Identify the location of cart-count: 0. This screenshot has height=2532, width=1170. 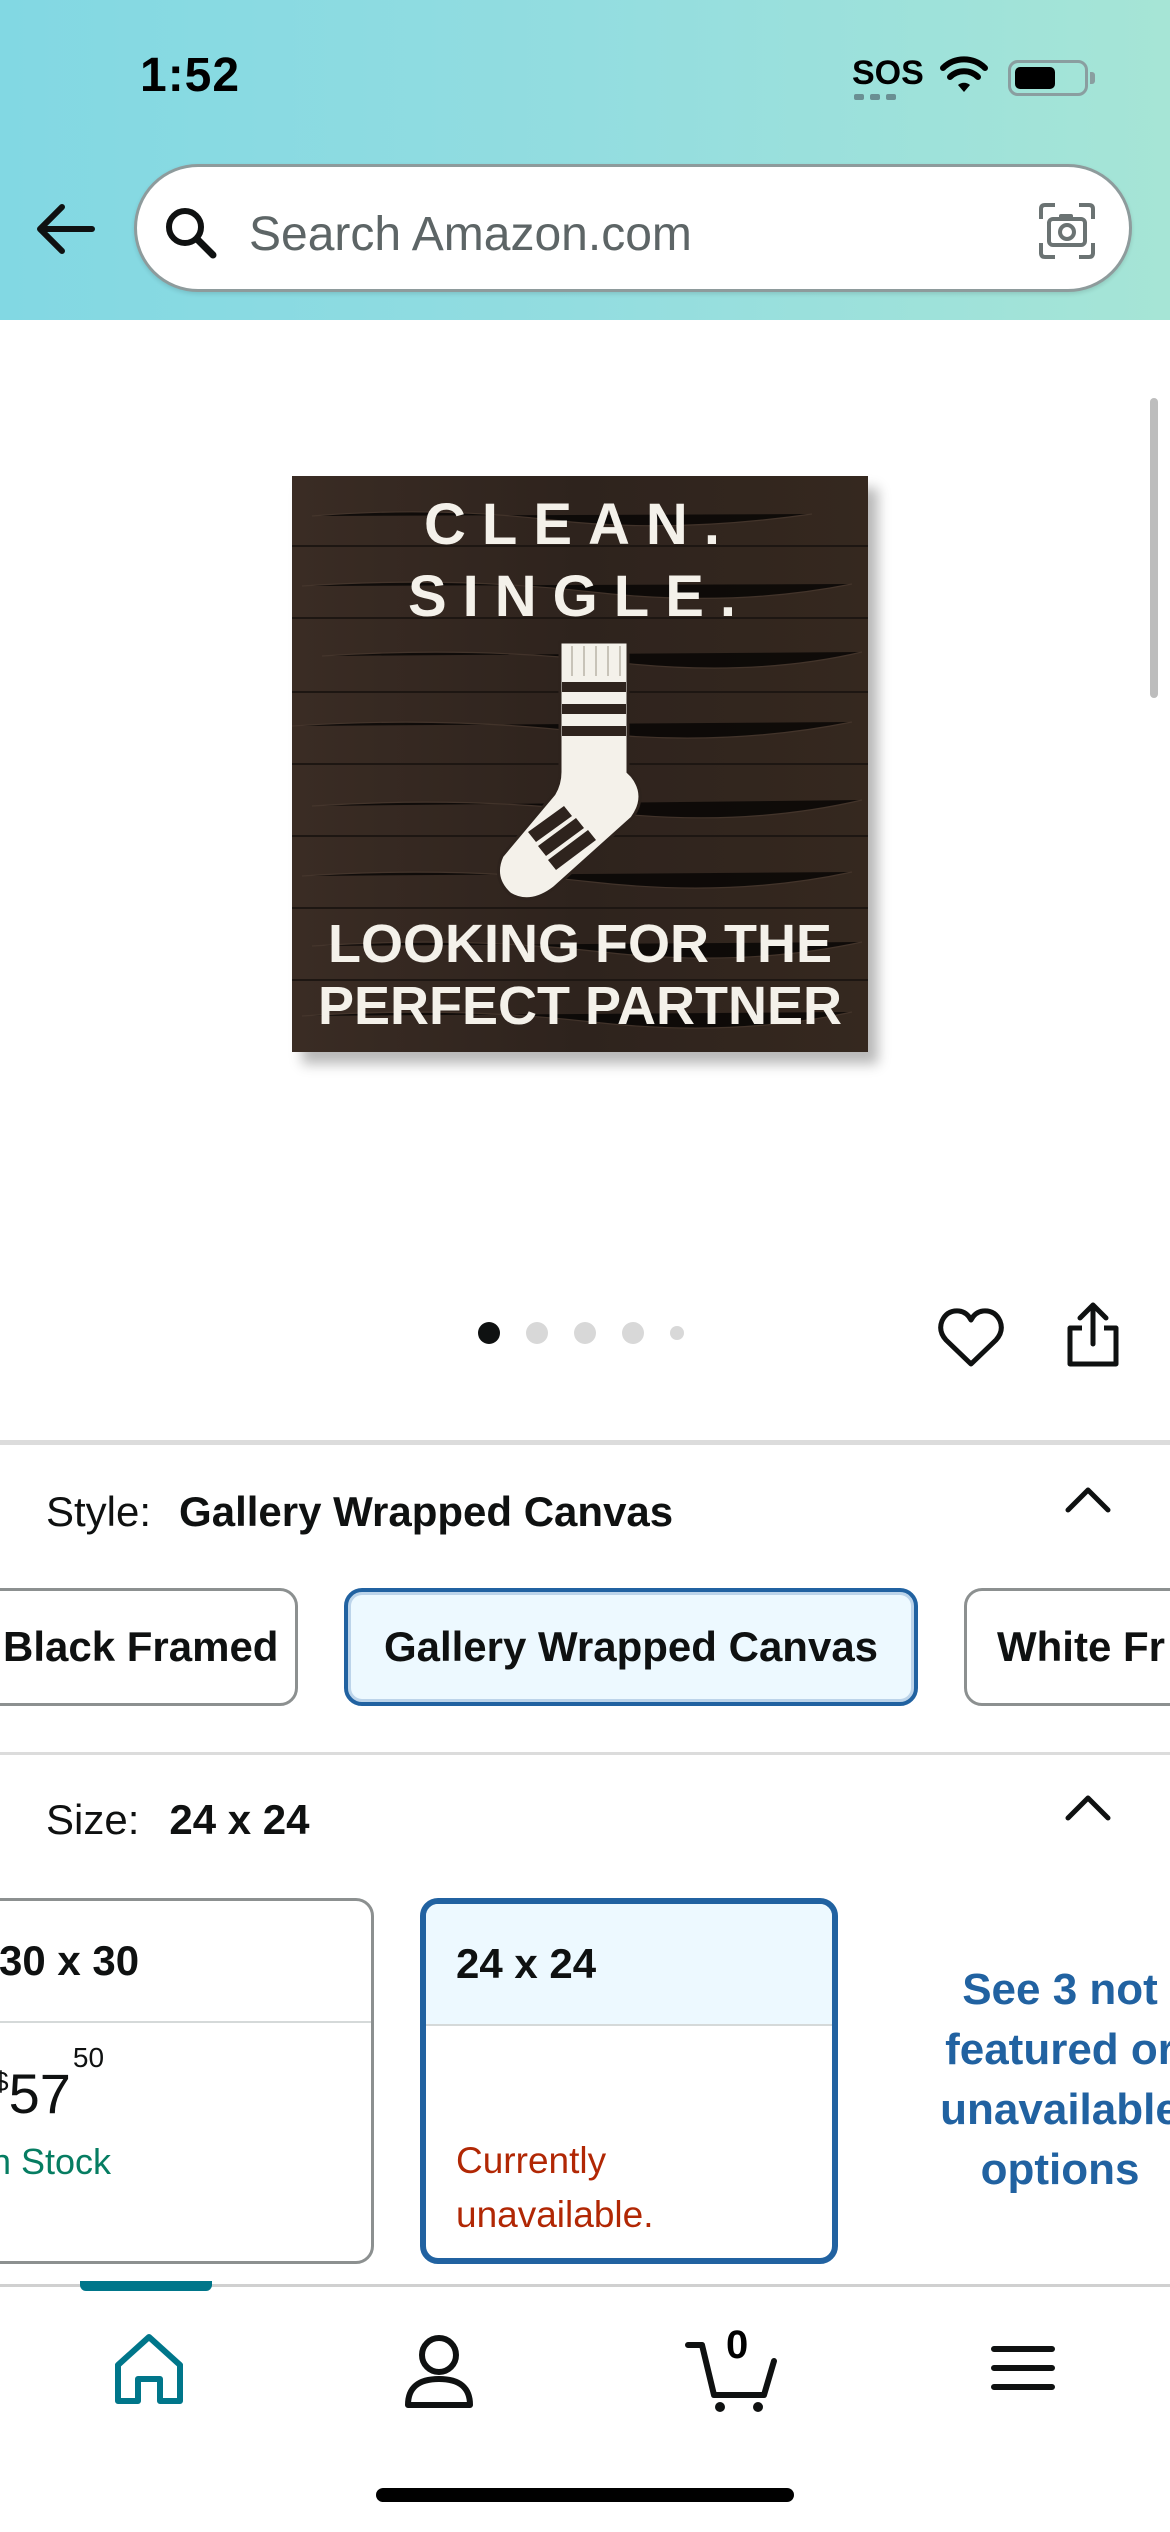
(737, 2345).